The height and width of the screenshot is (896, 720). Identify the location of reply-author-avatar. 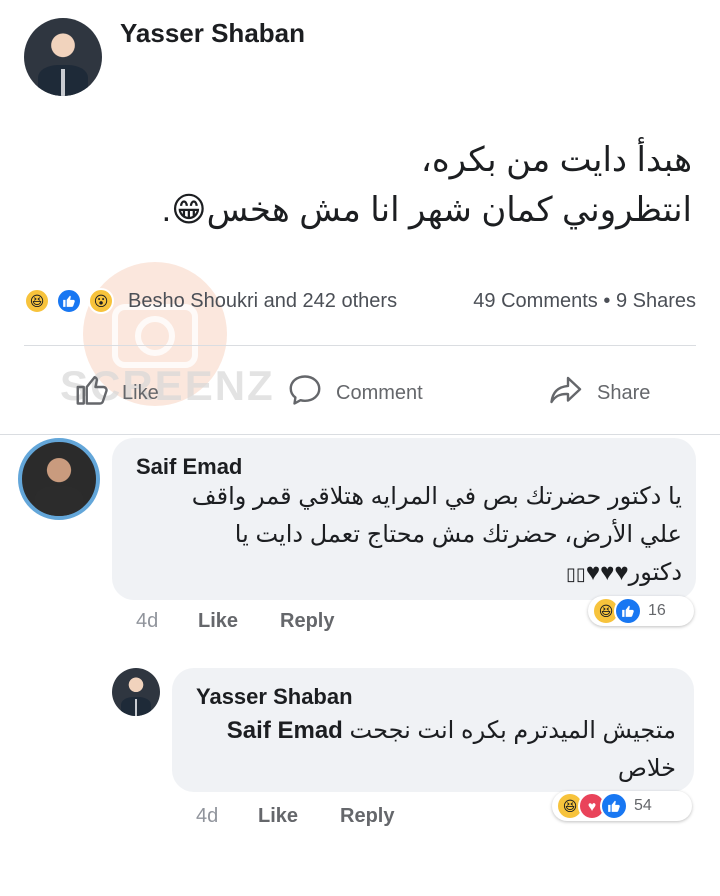
(136, 692).